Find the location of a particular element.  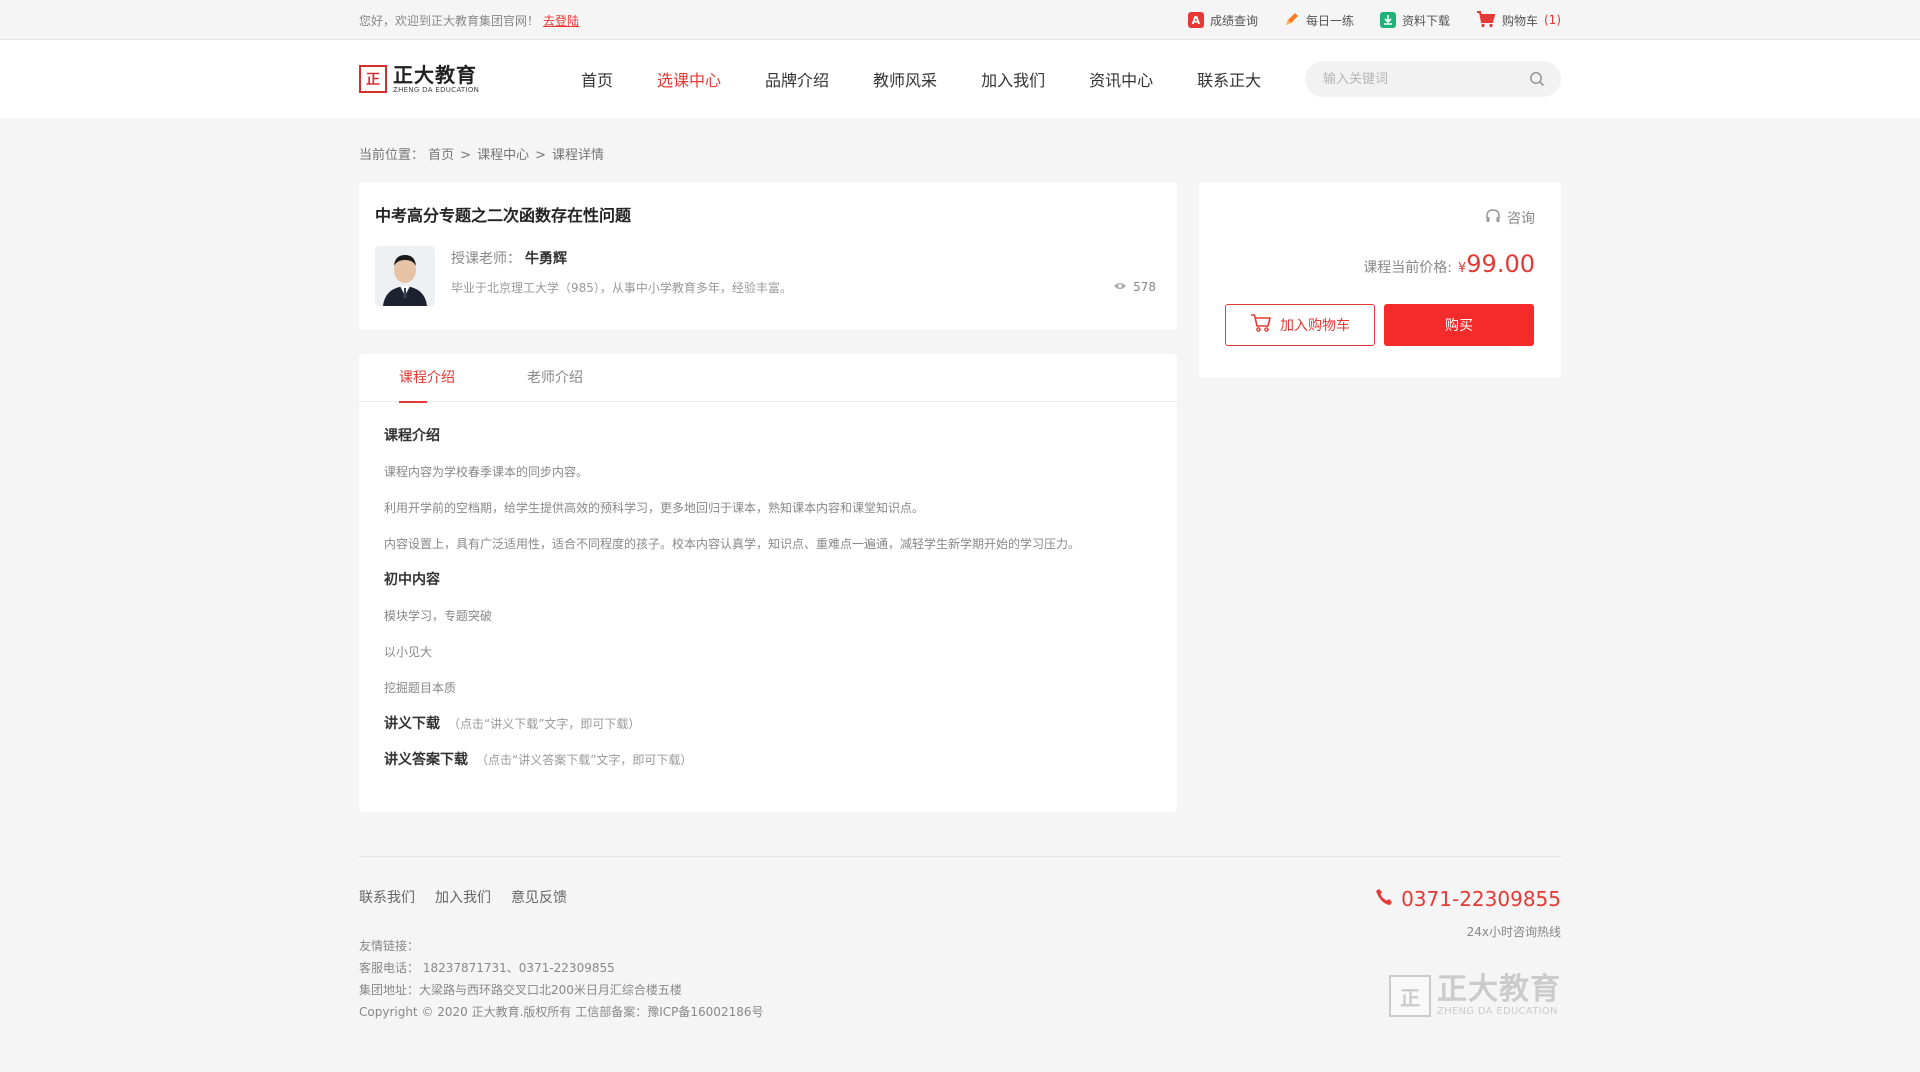

score-query-link: A 成绩查询 is located at coordinates (1222, 20).